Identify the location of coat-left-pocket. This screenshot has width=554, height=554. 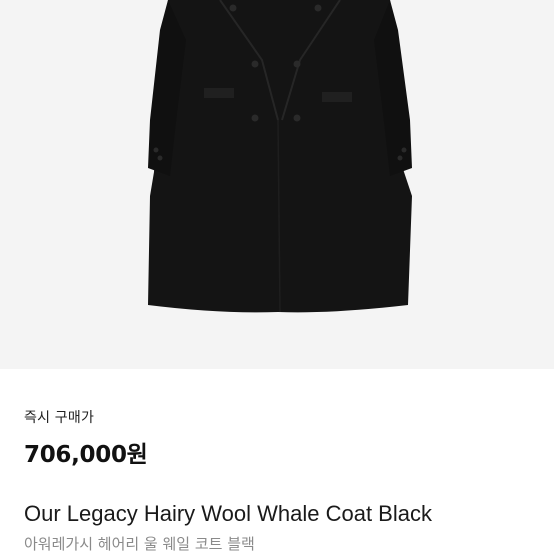
(219, 93).